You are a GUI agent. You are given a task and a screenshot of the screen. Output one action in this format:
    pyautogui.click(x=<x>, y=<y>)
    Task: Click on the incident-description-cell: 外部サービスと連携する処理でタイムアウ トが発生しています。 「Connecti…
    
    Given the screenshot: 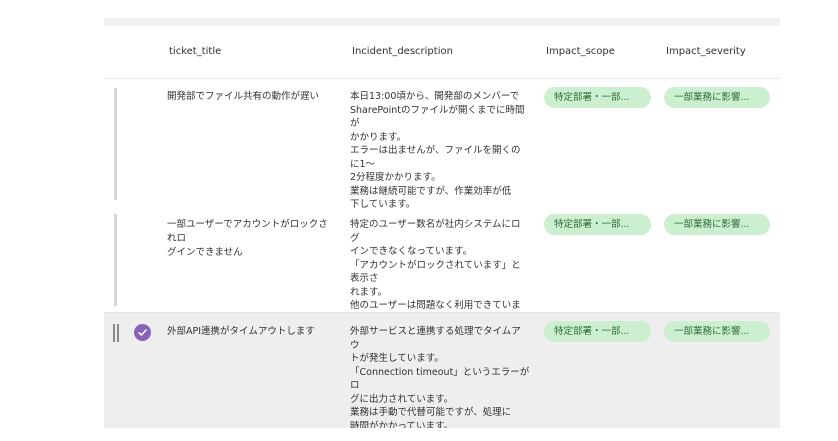 What is the action you would take?
    pyautogui.click(x=440, y=377)
    